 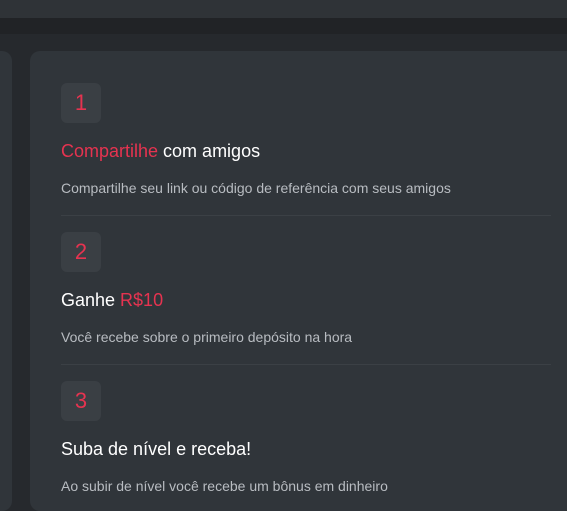 I want to click on step-title: Ganhe R$10, so click(x=306, y=300).